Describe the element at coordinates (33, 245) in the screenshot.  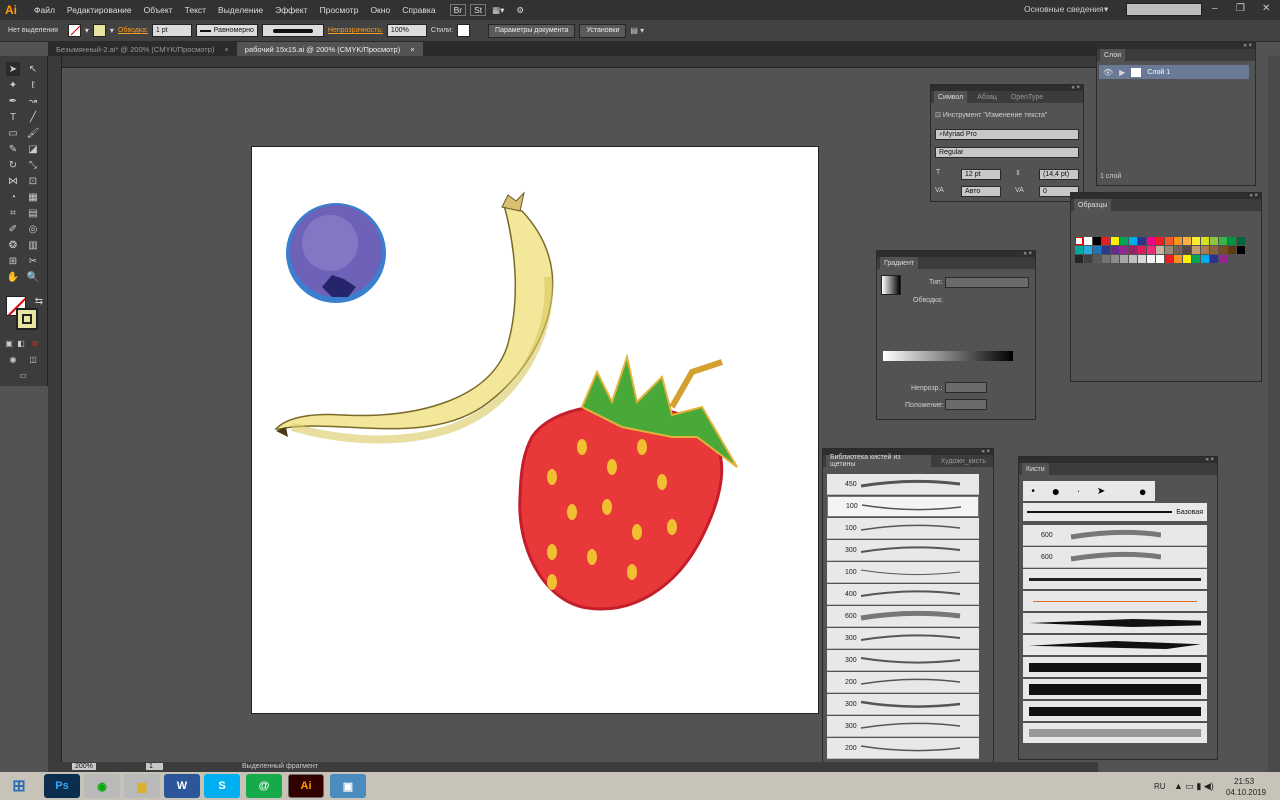
I see `graph-tool-icon: ▥` at that location.